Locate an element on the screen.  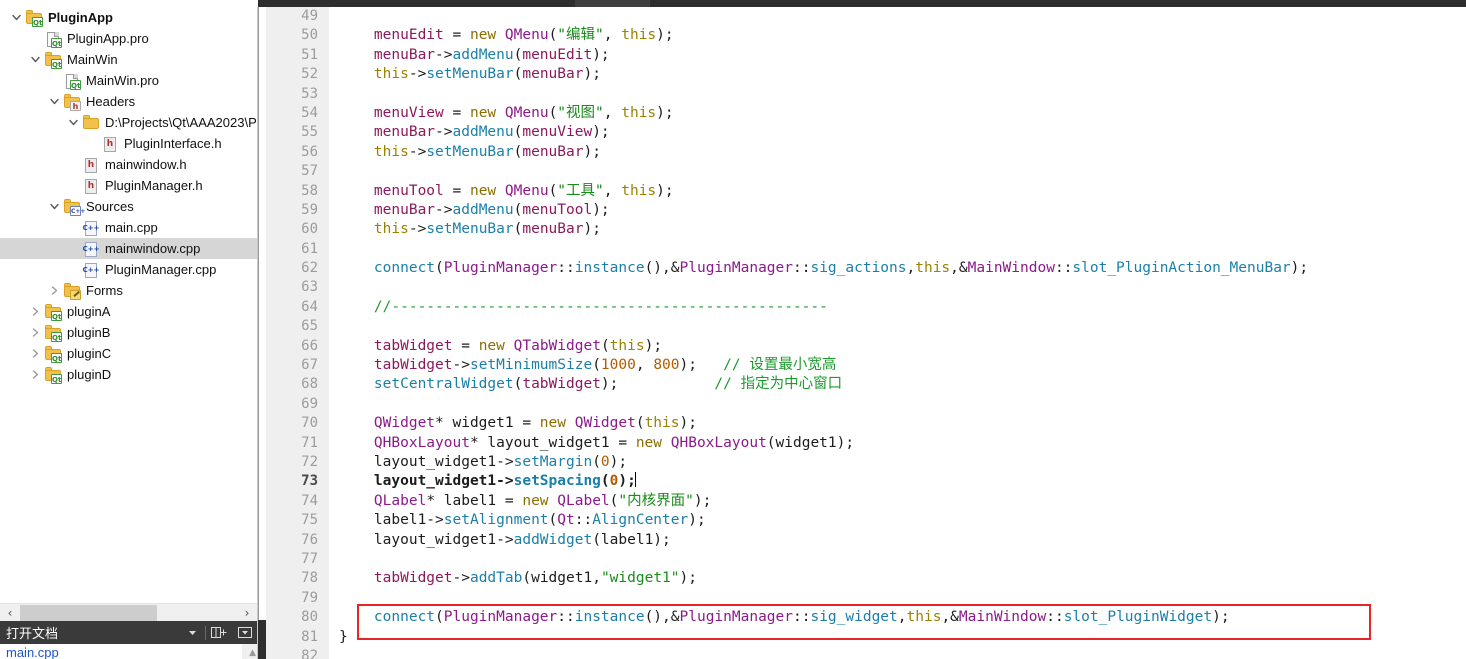
code-line-70: 70 QWidget* widget1 = new QWidget(this); is located at coordinates (866, 423).